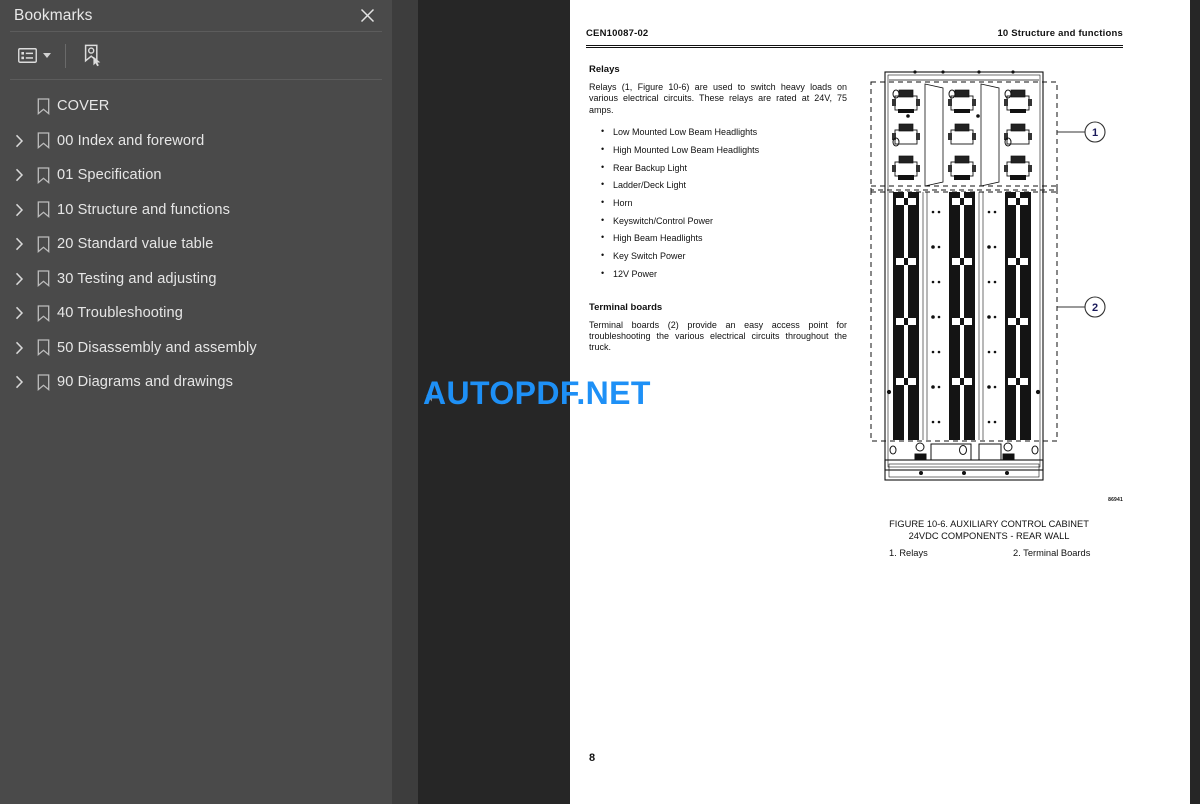 The height and width of the screenshot is (804, 1200). I want to click on bookmark-item-01-specification: 01 Specification, so click(196, 175).